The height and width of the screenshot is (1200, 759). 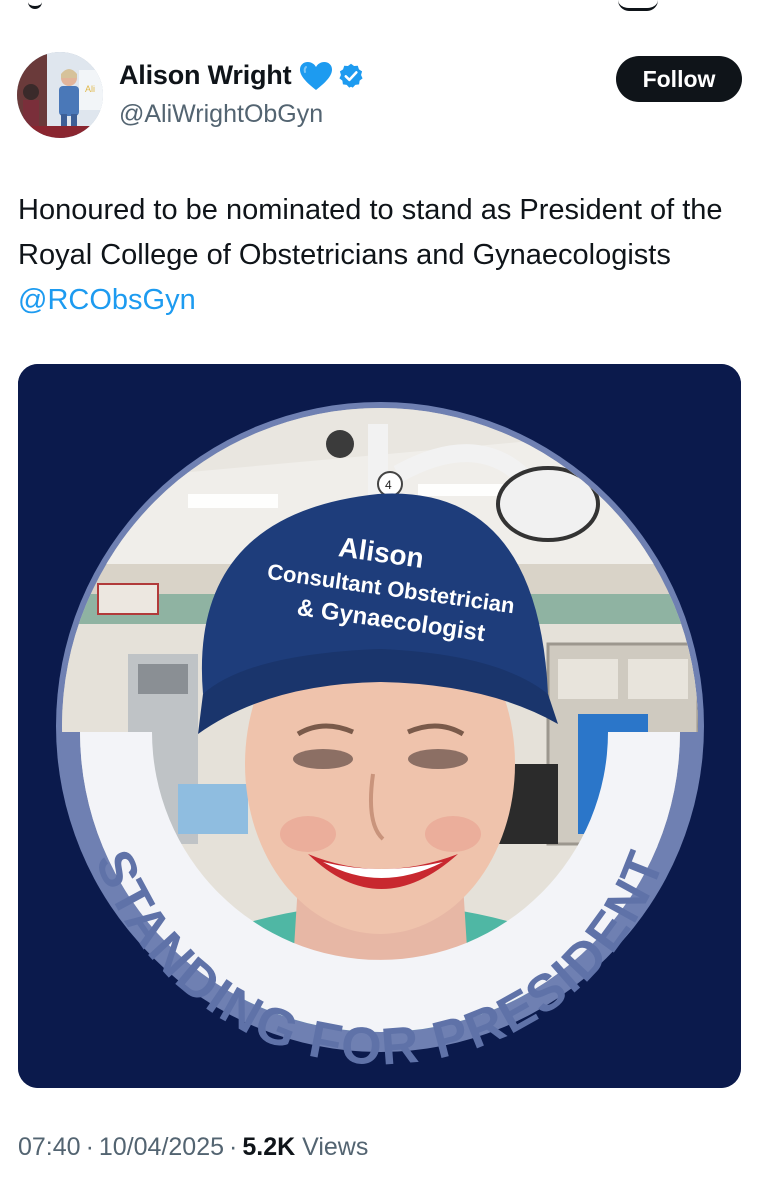 What do you see at coordinates (379, 96) in the screenshot?
I see `tweet-header: Ali Alison Wright @AliWrightObGyn Follow` at bounding box center [379, 96].